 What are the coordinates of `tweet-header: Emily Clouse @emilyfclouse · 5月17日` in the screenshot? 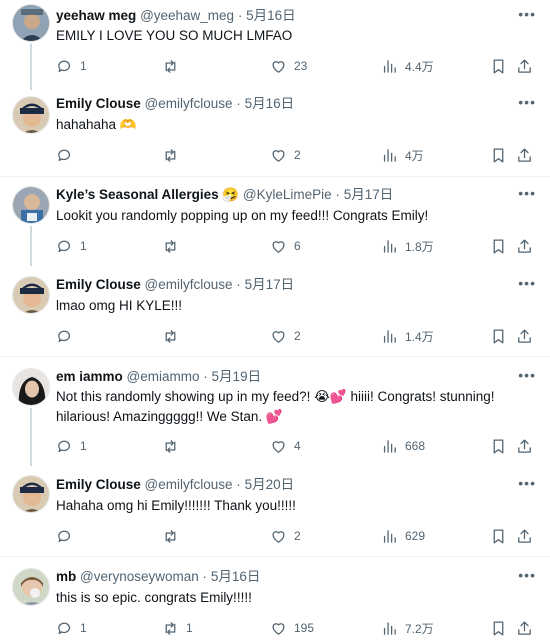 It's located at (283, 285).